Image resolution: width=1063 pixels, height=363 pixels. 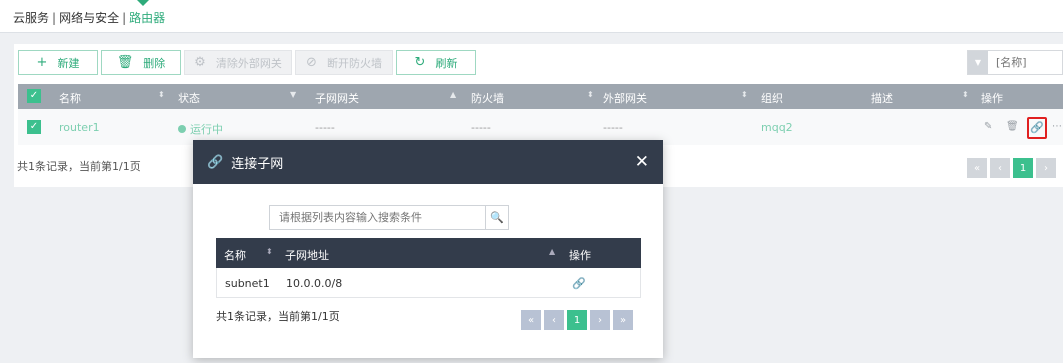 I want to click on refresh-icon: ↻, so click(x=420, y=62).